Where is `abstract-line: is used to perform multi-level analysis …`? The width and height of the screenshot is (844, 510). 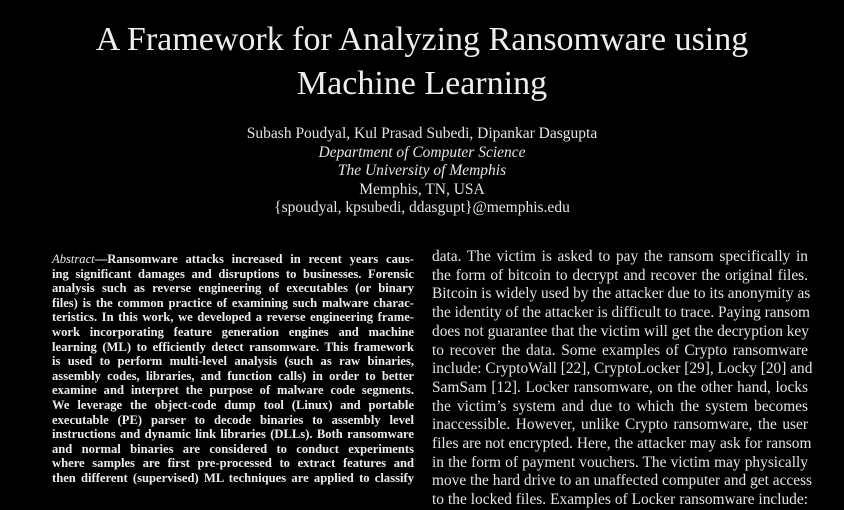 abstract-line: is used to perform multi-level analysis … is located at coordinates (233, 361).